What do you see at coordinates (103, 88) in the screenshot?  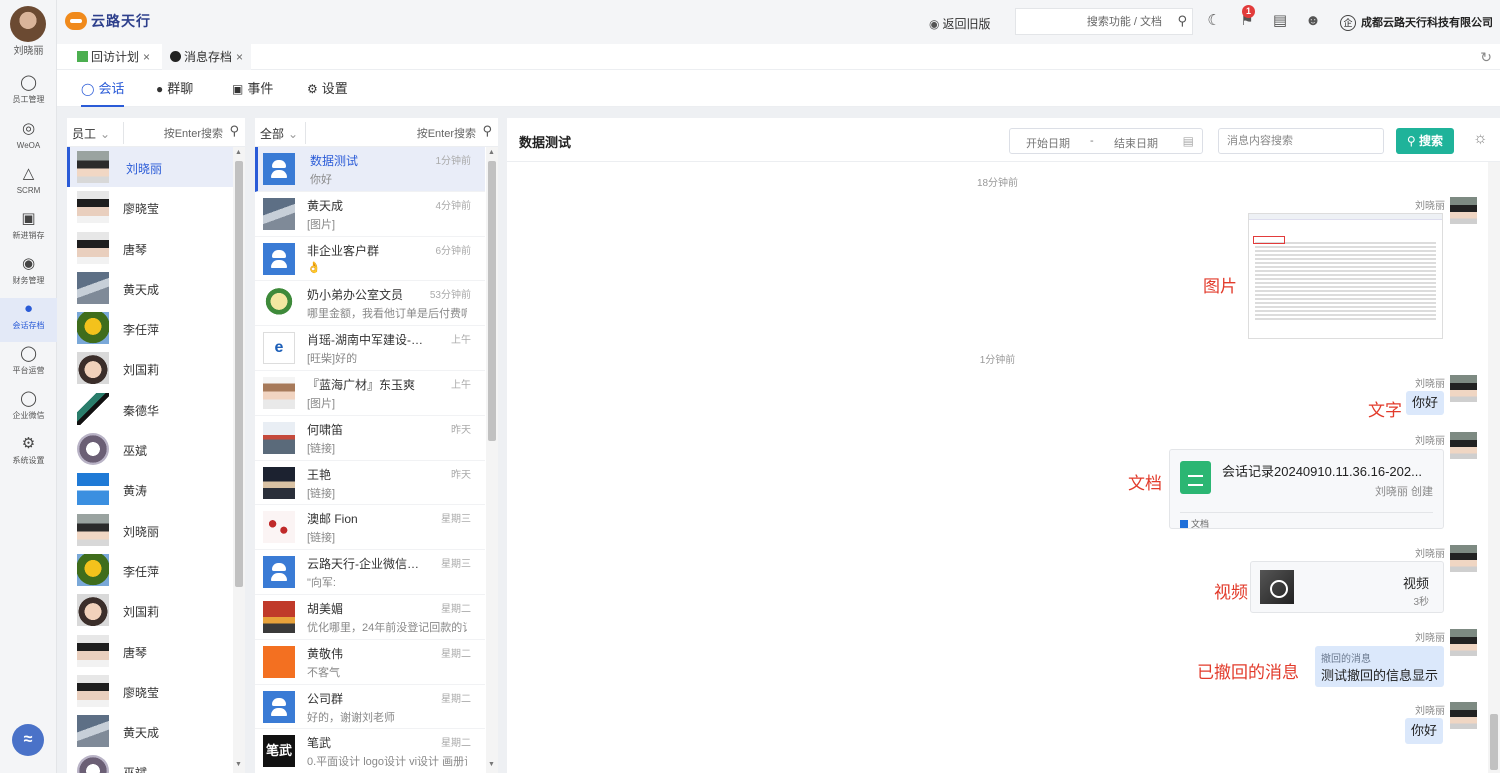 I see `tab-sessions: ◯ 会话` at bounding box center [103, 88].